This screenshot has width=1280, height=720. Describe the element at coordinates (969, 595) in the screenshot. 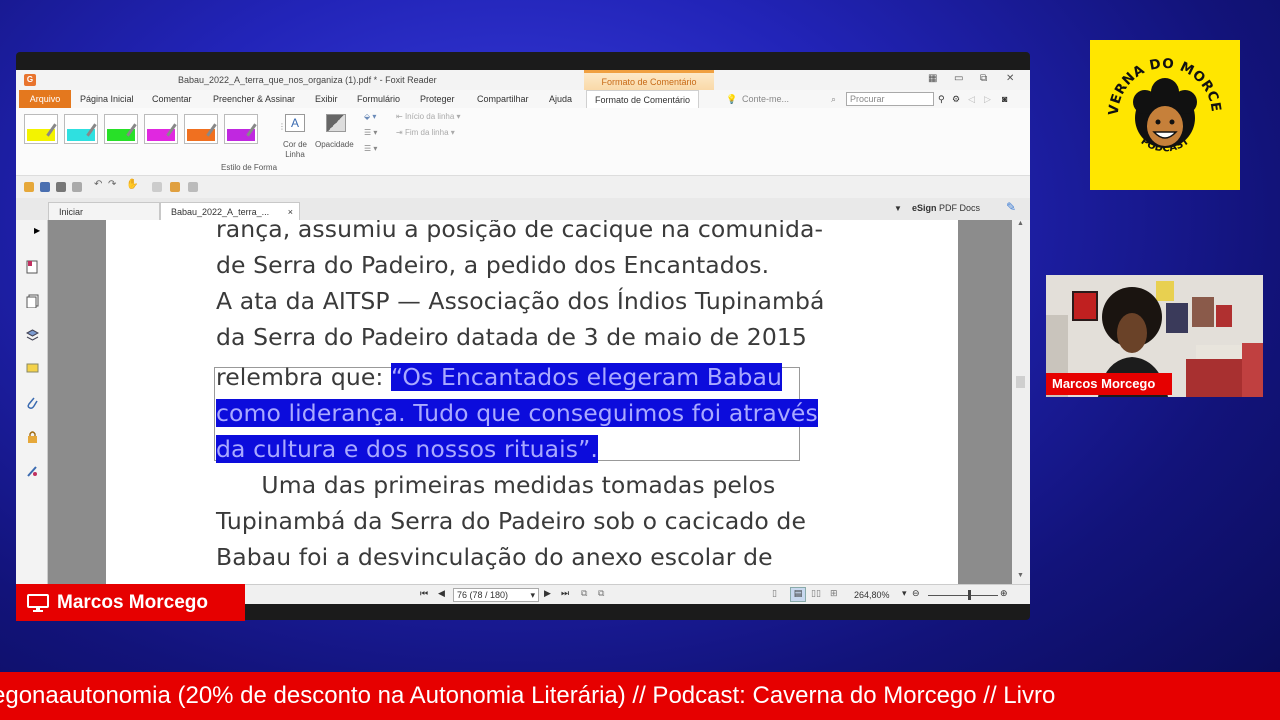

I see `zoom-slider-knob` at that location.